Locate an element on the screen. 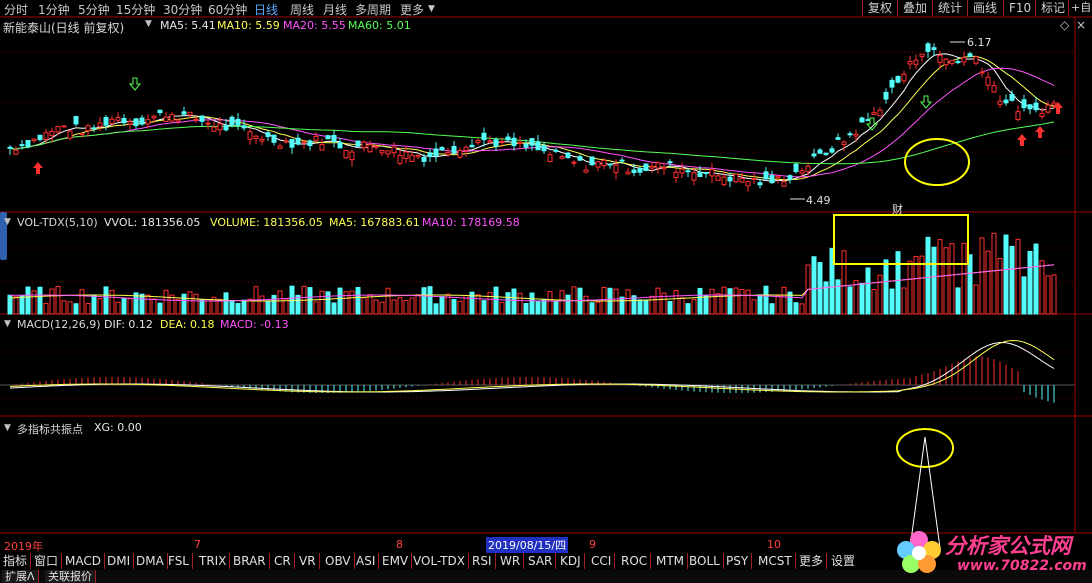 This screenshot has height=583, width=1092. tab-boll: BOLL is located at coordinates (705, 561).